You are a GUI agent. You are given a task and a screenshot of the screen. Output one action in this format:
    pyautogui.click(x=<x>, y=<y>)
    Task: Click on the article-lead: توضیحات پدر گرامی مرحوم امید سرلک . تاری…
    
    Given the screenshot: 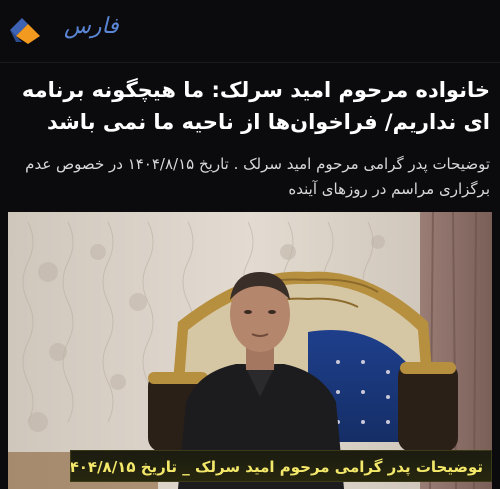 What is the action you would take?
    pyautogui.click(x=257, y=176)
    